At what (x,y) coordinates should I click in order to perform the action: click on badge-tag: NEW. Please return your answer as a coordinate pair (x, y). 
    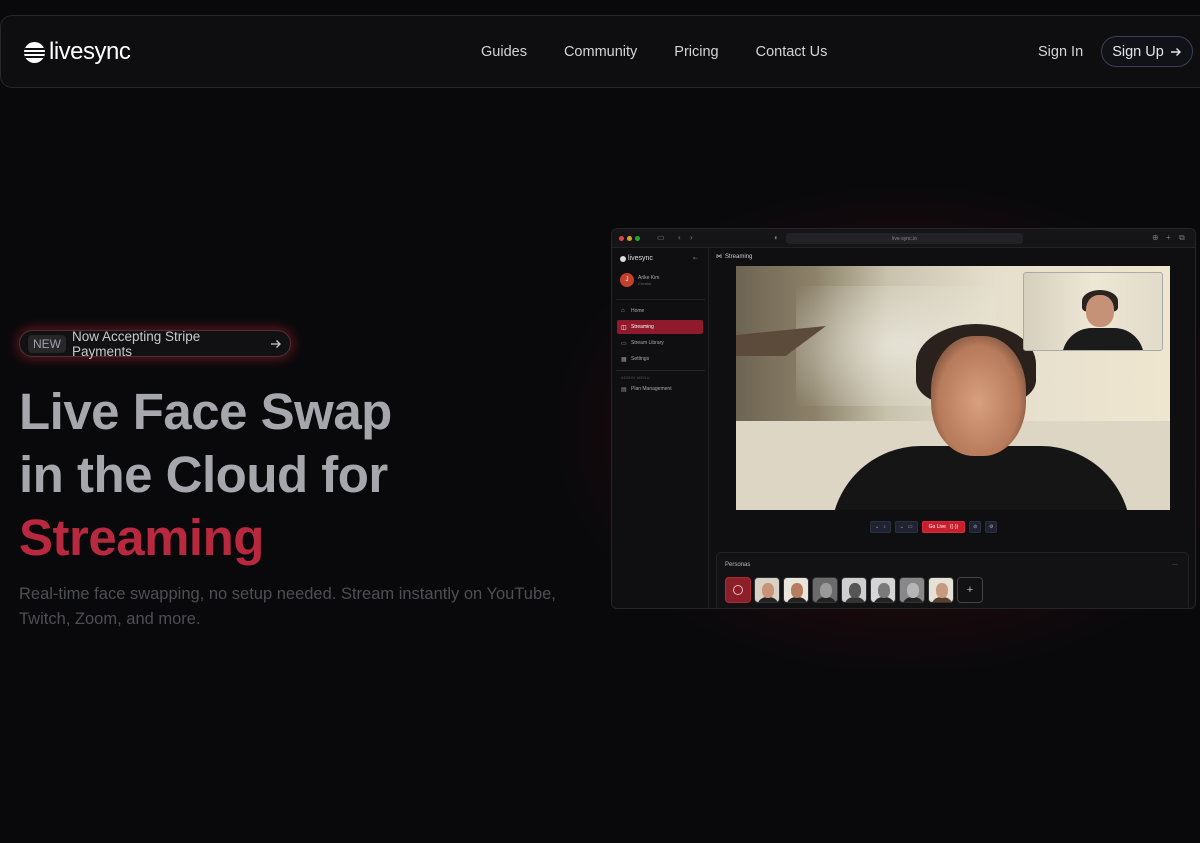
    Looking at the image, I should click on (47, 343).